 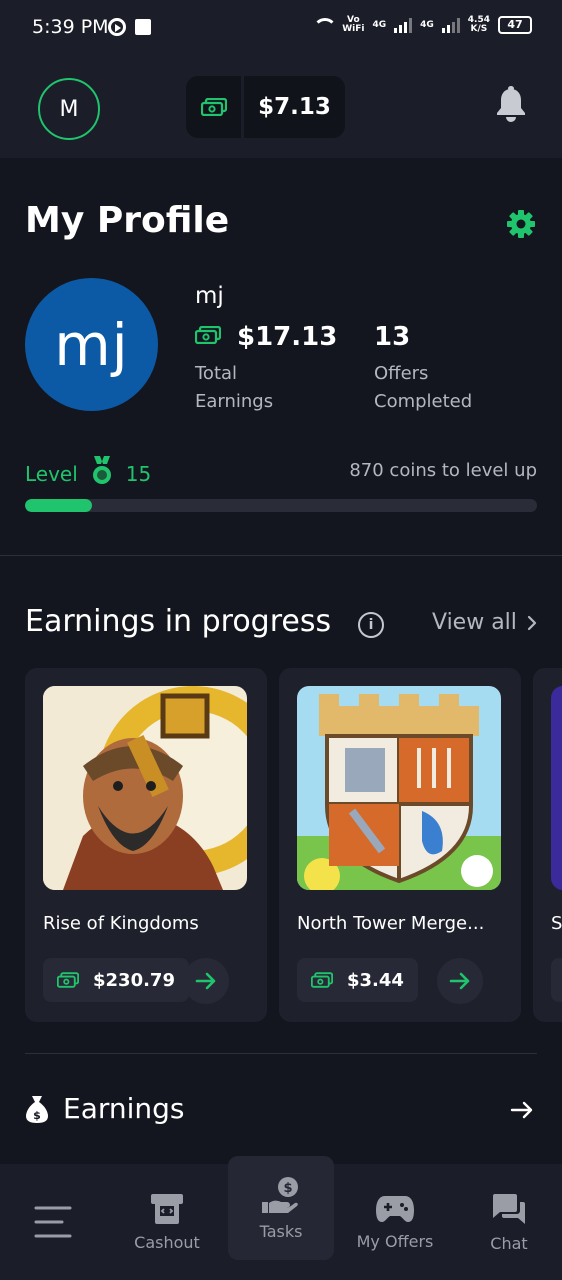 I want to click on screen-record-icon, so click(x=117, y=27).